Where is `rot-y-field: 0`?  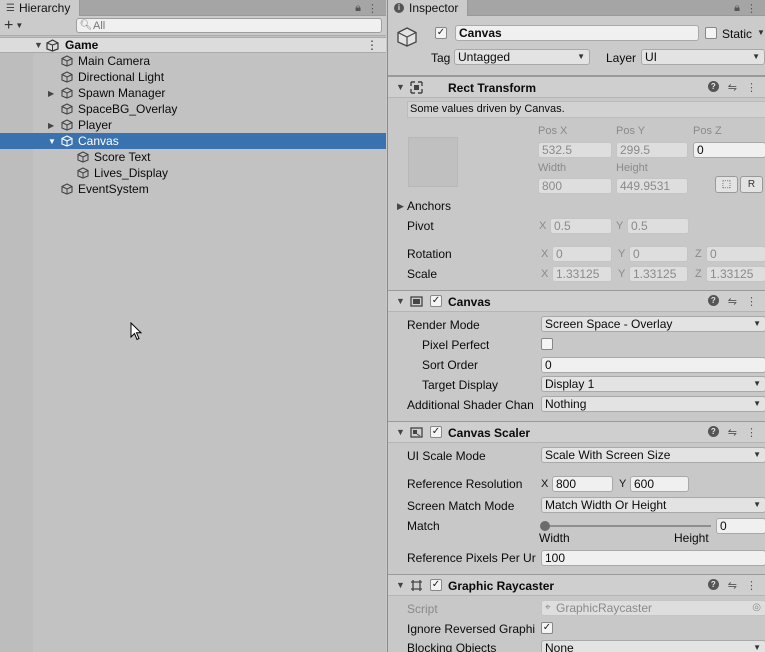
rot-y-field: 0 is located at coordinates (658, 254).